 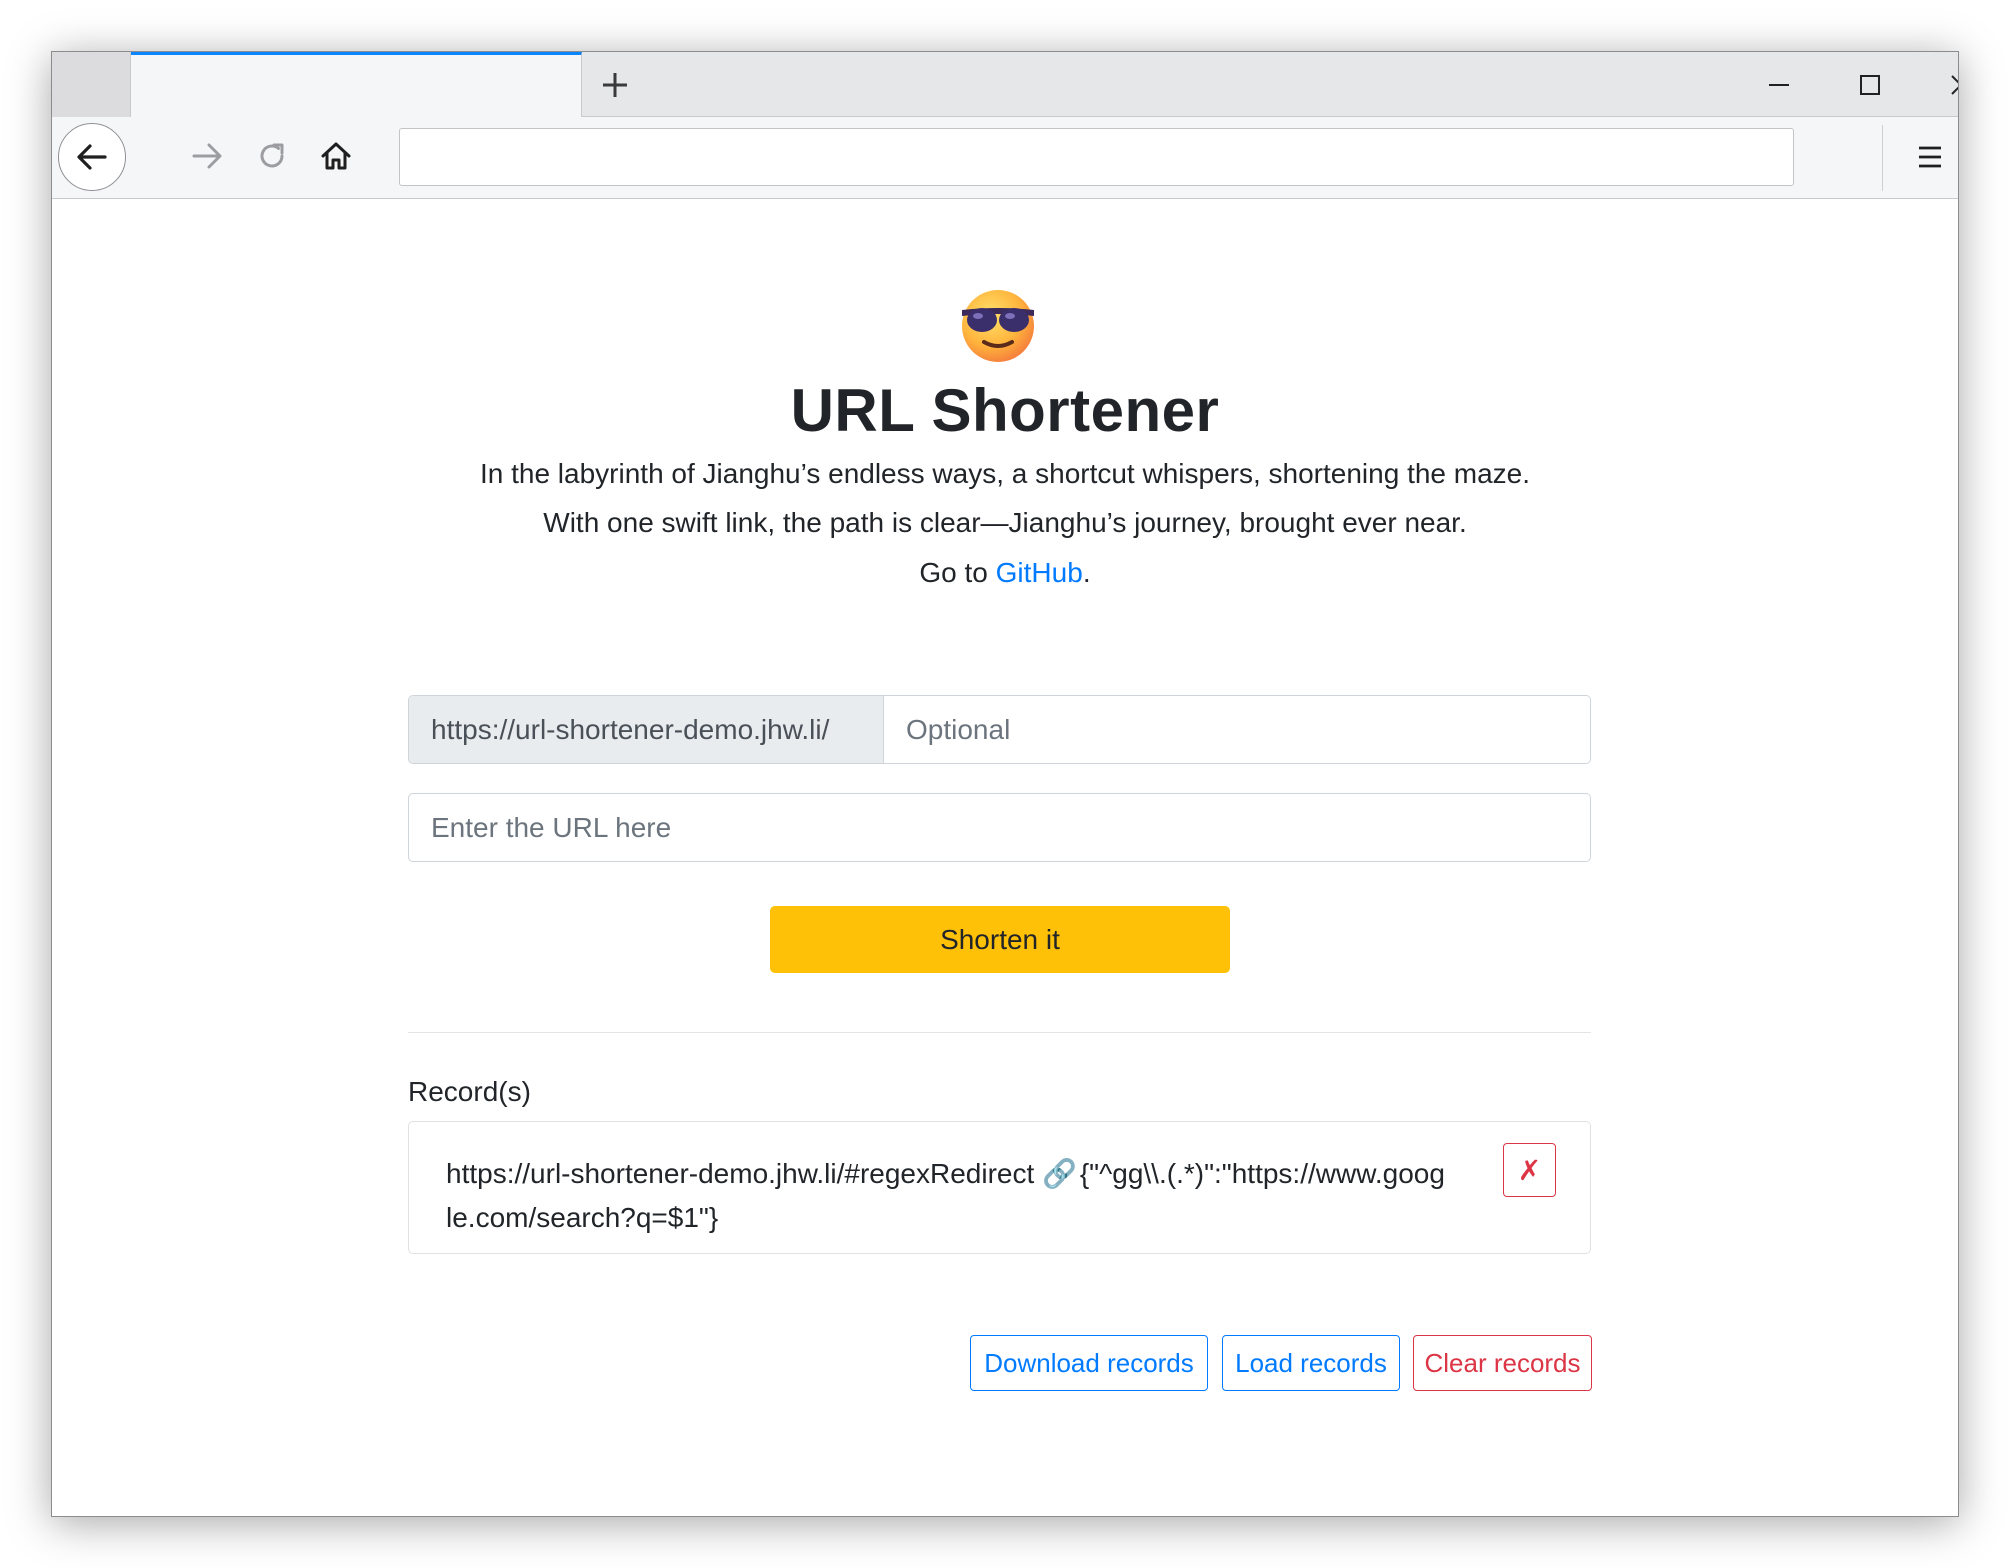 I want to click on close-icon, so click(x=1954, y=84).